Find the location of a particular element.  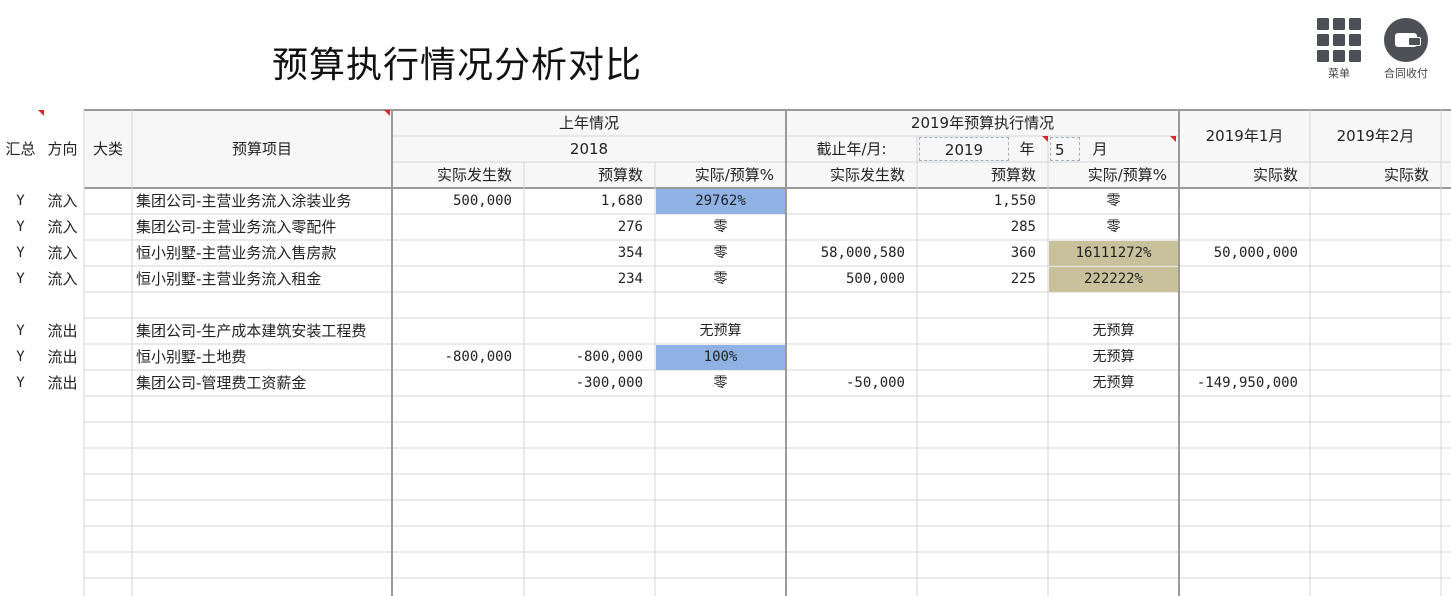

contract-payment-label: 合同收付 is located at coordinates (1406, 73).